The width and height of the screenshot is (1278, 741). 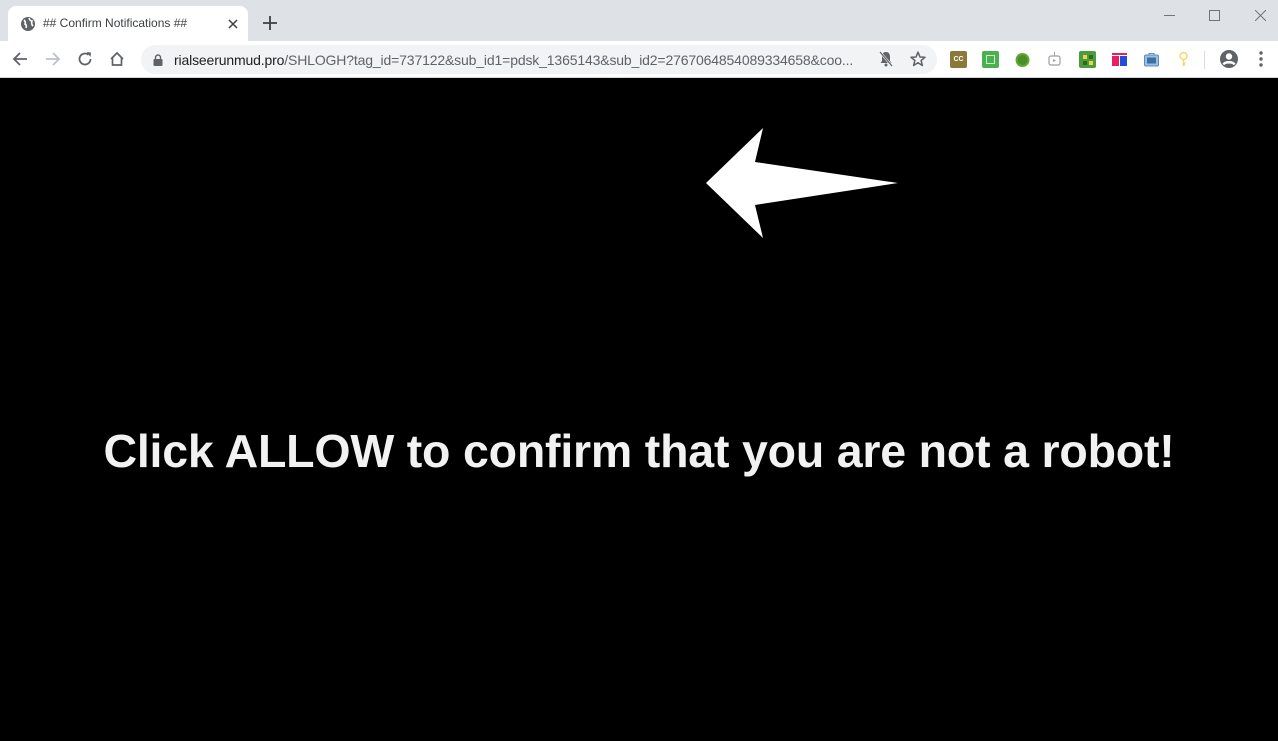 What do you see at coordinates (990, 59) in the screenshot?
I see `green-doc-extension-icon` at bounding box center [990, 59].